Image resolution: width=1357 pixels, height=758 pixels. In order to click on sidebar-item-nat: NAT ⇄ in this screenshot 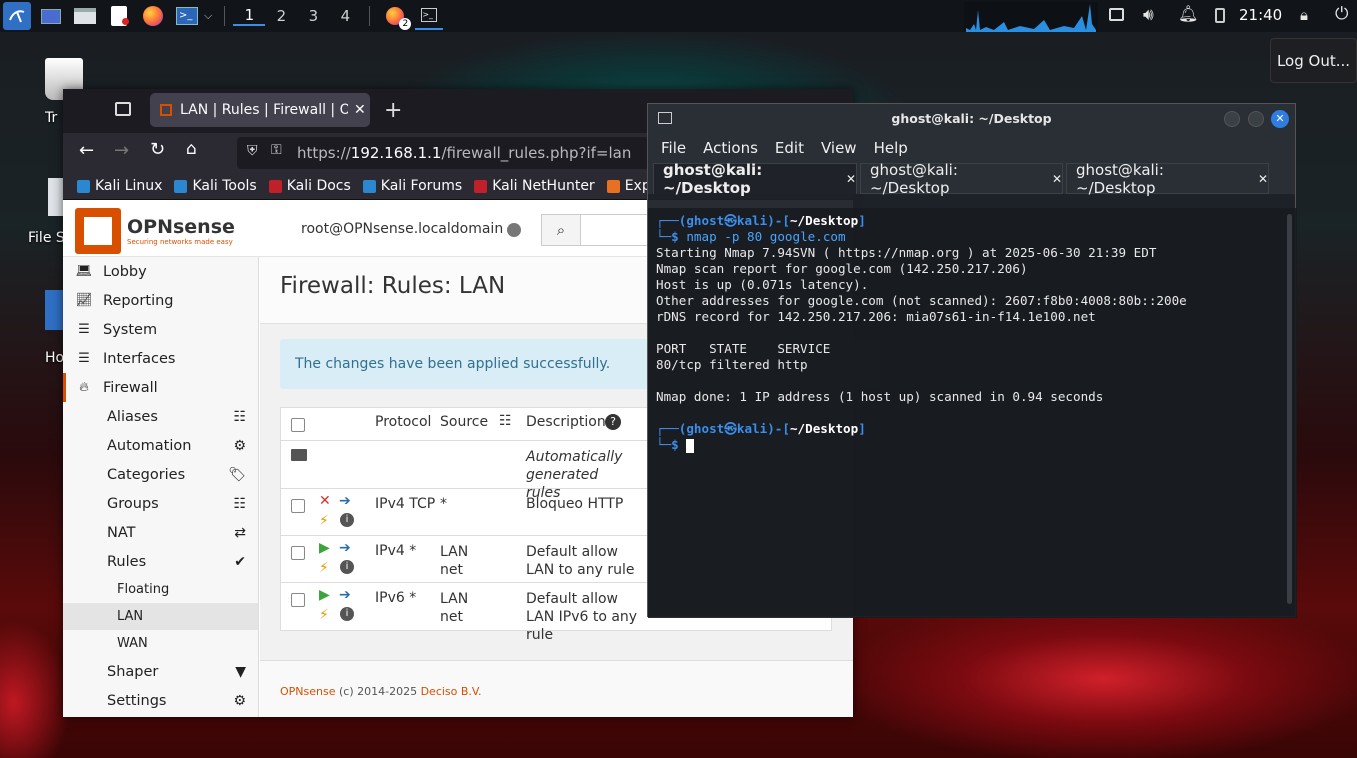, I will do `click(160, 532)`.